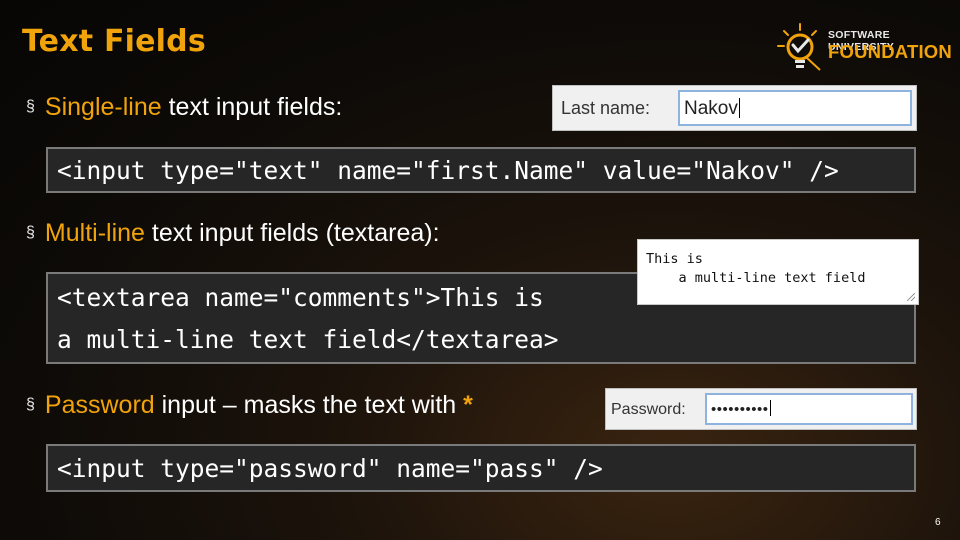 Image resolution: width=960 pixels, height=540 pixels. Describe the element at coordinates (770, 408) in the screenshot. I see `password-caret` at that location.